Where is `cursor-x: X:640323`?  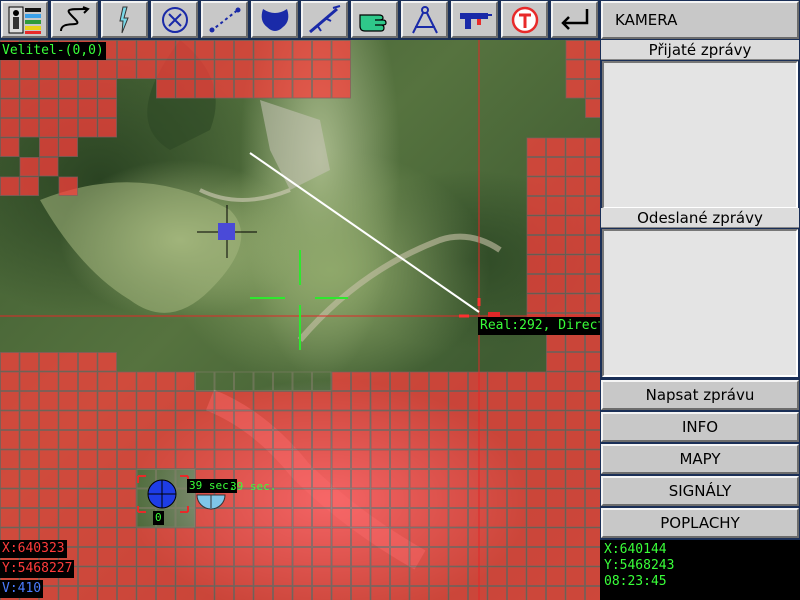 cursor-x: X:640323 is located at coordinates (33, 549).